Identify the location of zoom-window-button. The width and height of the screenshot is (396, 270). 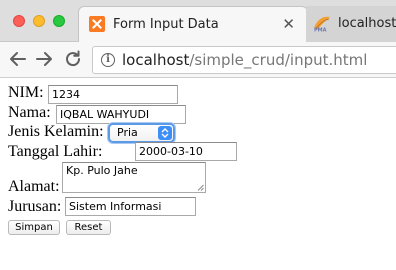
(59, 21).